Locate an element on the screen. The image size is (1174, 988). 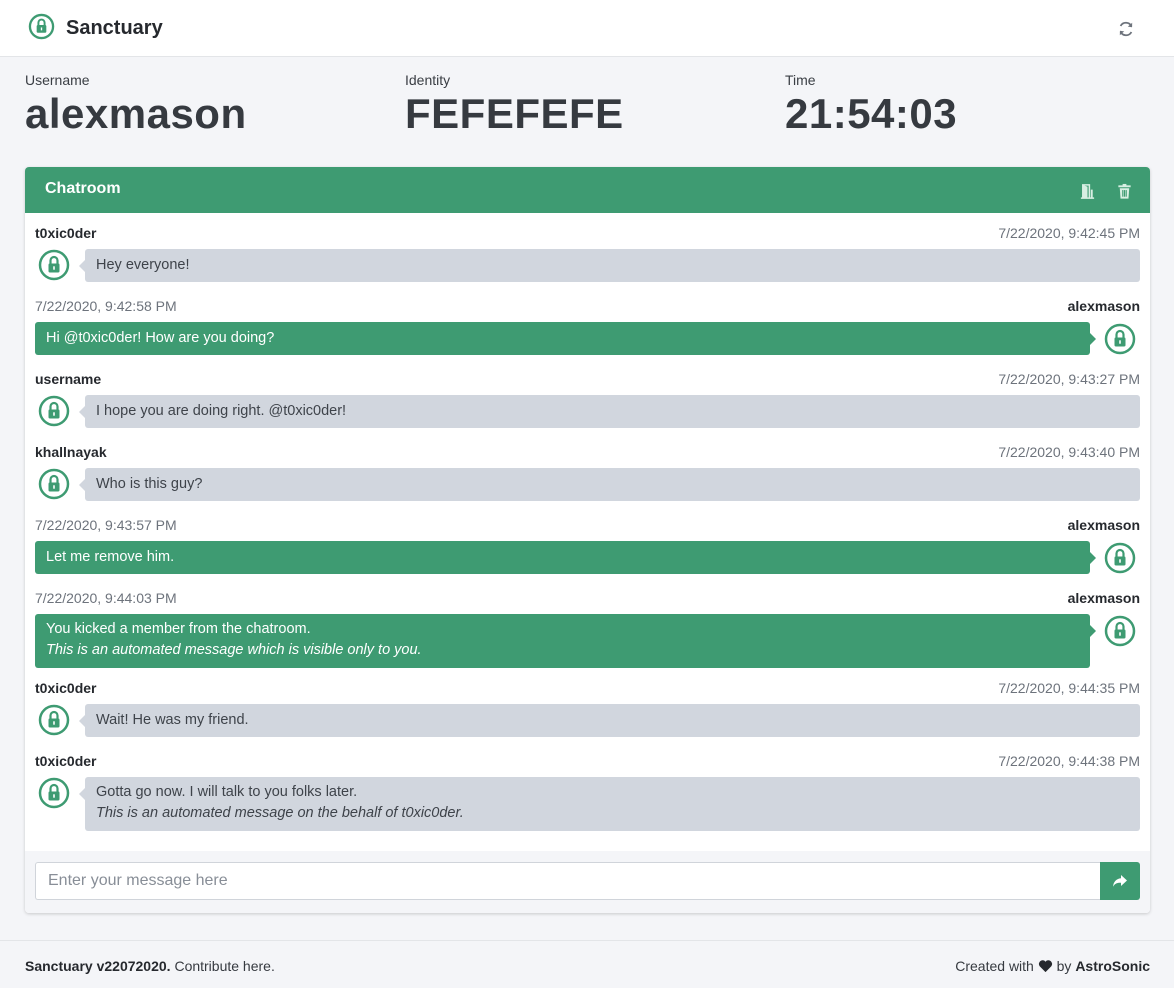
time-value: 21:54:03 is located at coordinates (871, 113).